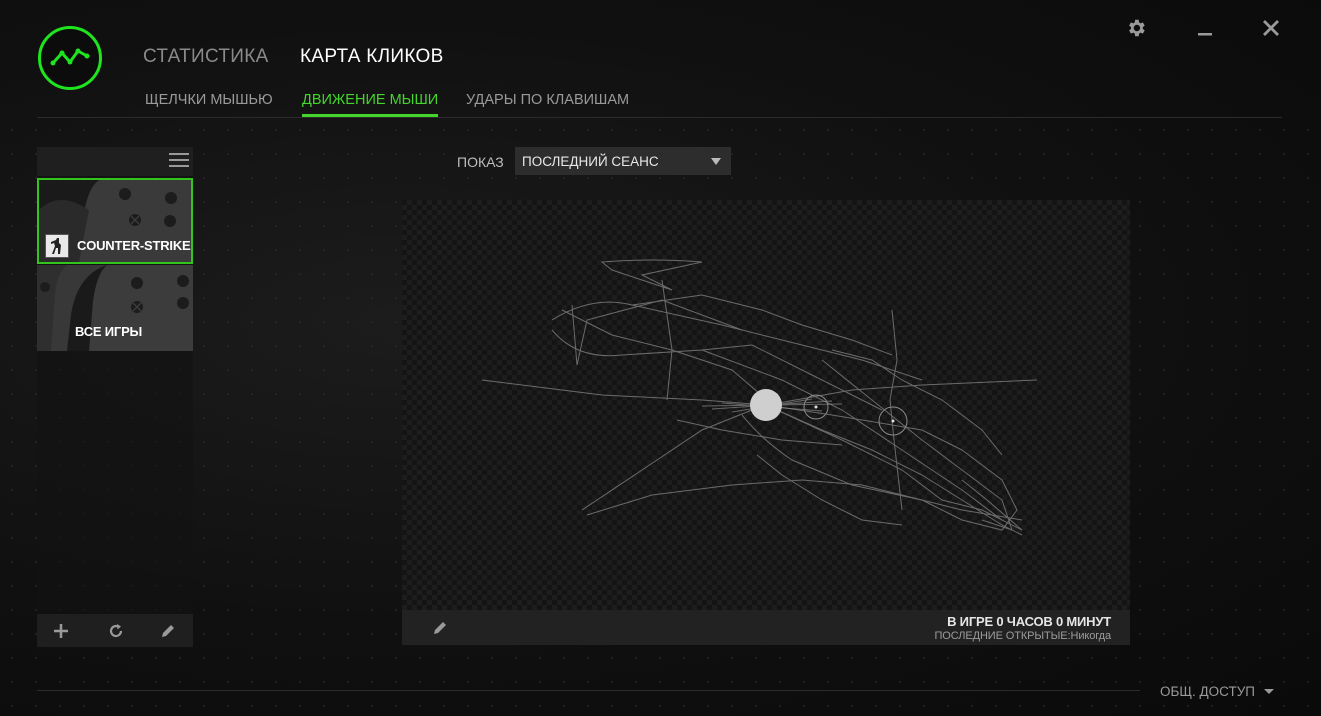 The height and width of the screenshot is (716, 1321). I want to click on last-opened: ПОСЛЕДНИЕ ОТКРЫТЫЕ:Никогда, so click(1023, 636).